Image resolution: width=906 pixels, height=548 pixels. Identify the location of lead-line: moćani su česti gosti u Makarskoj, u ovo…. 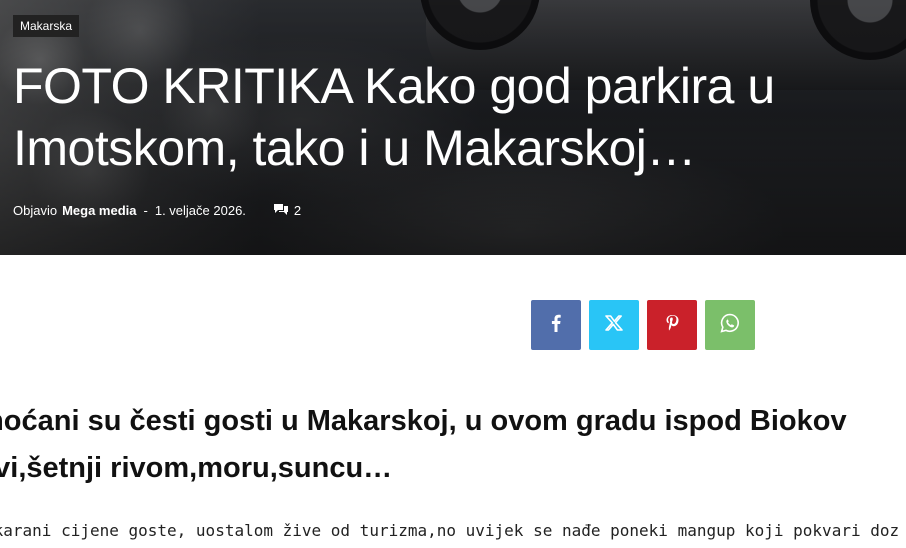
(423, 421).